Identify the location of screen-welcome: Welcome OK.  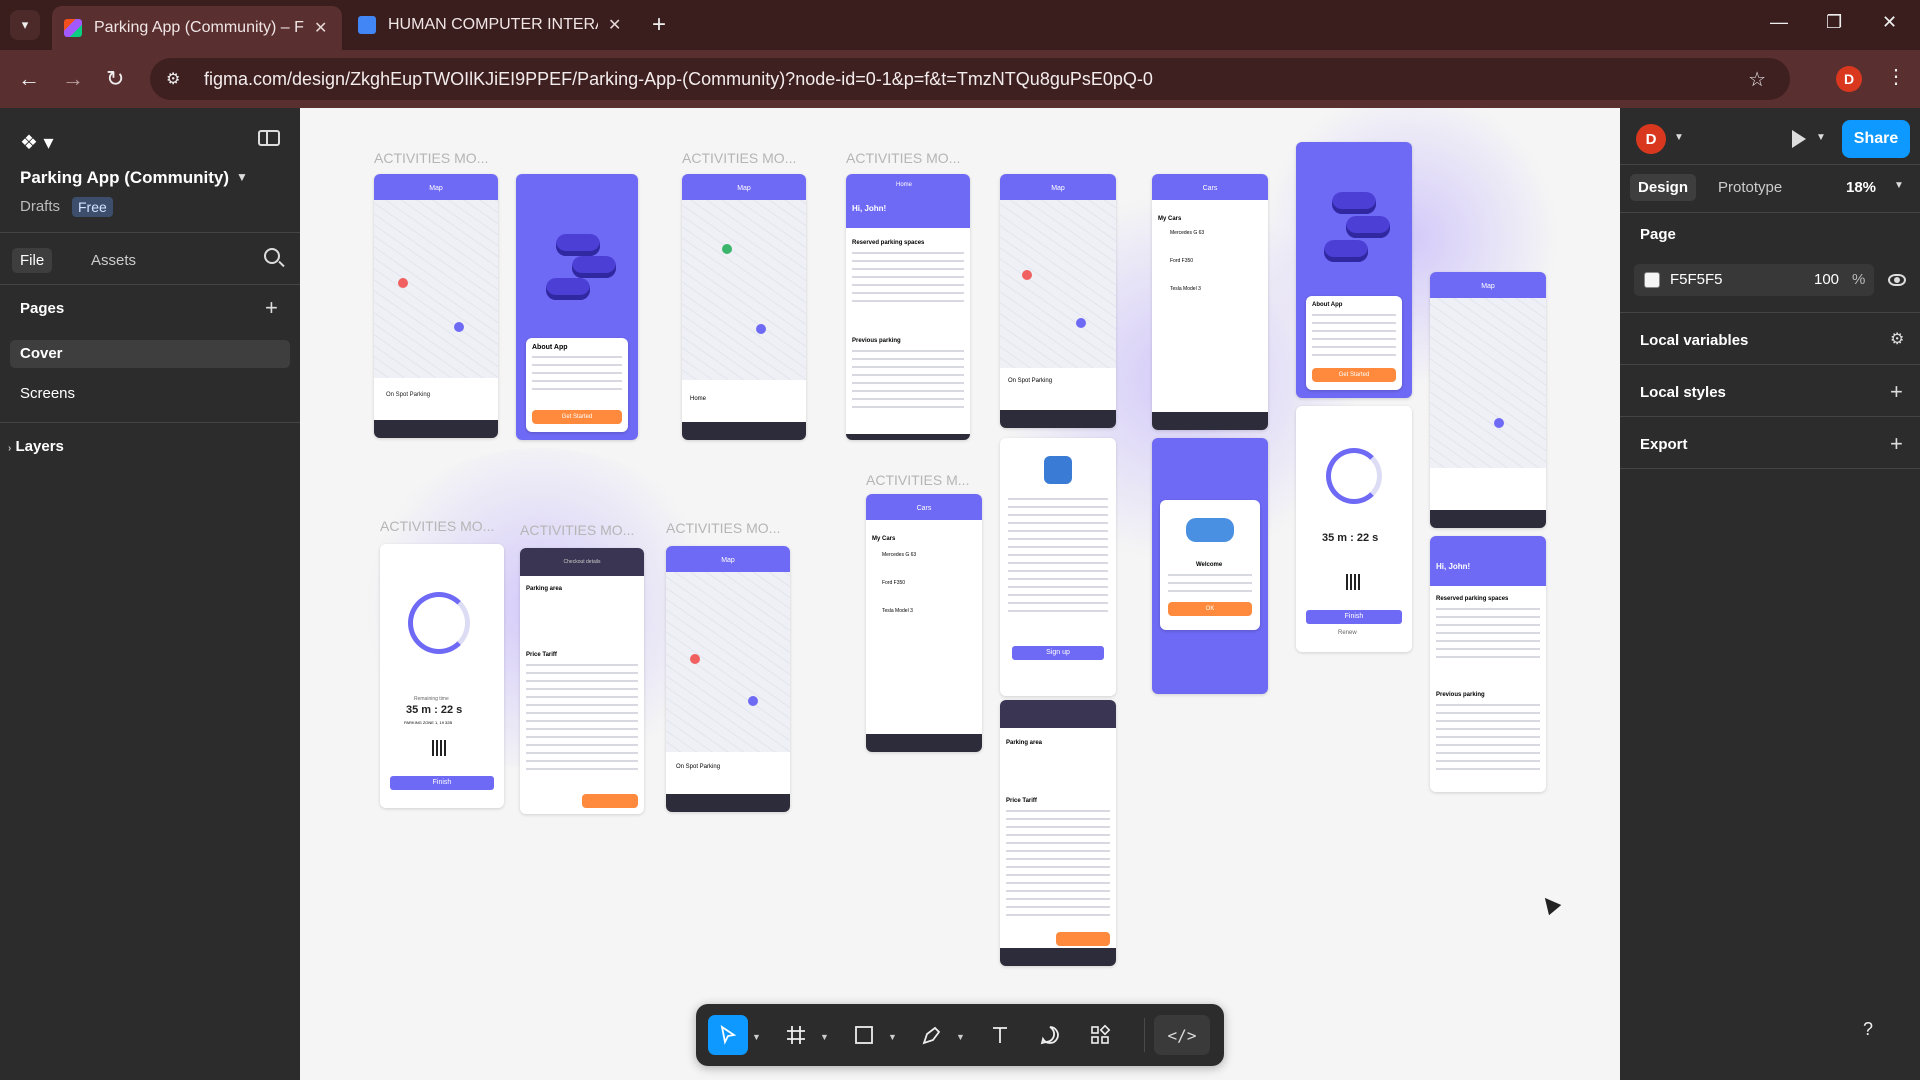
(1210, 566).